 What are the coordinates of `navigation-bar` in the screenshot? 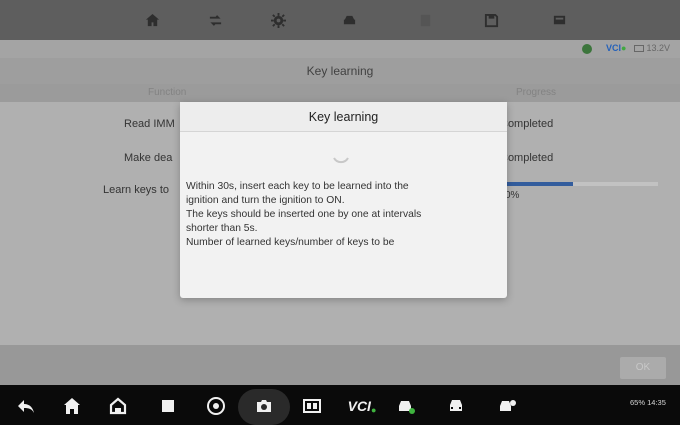 It's located at (340, 405).